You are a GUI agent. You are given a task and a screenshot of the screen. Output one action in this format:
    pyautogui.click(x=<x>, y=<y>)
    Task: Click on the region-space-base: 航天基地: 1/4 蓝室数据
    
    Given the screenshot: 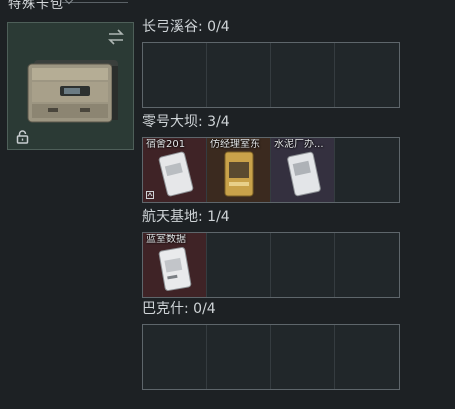 What is the action you would take?
    pyautogui.click(x=272, y=253)
    